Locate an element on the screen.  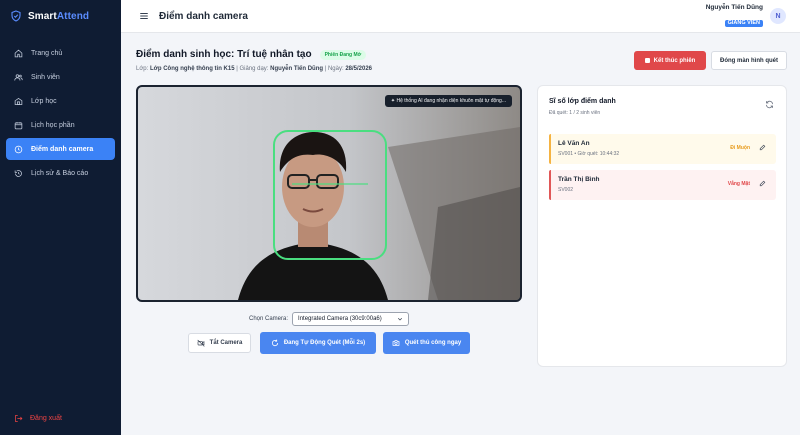
user-info: Nguyễn Tiến Dũng GIẢNG VIÊN is located at coordinates (734, 16).